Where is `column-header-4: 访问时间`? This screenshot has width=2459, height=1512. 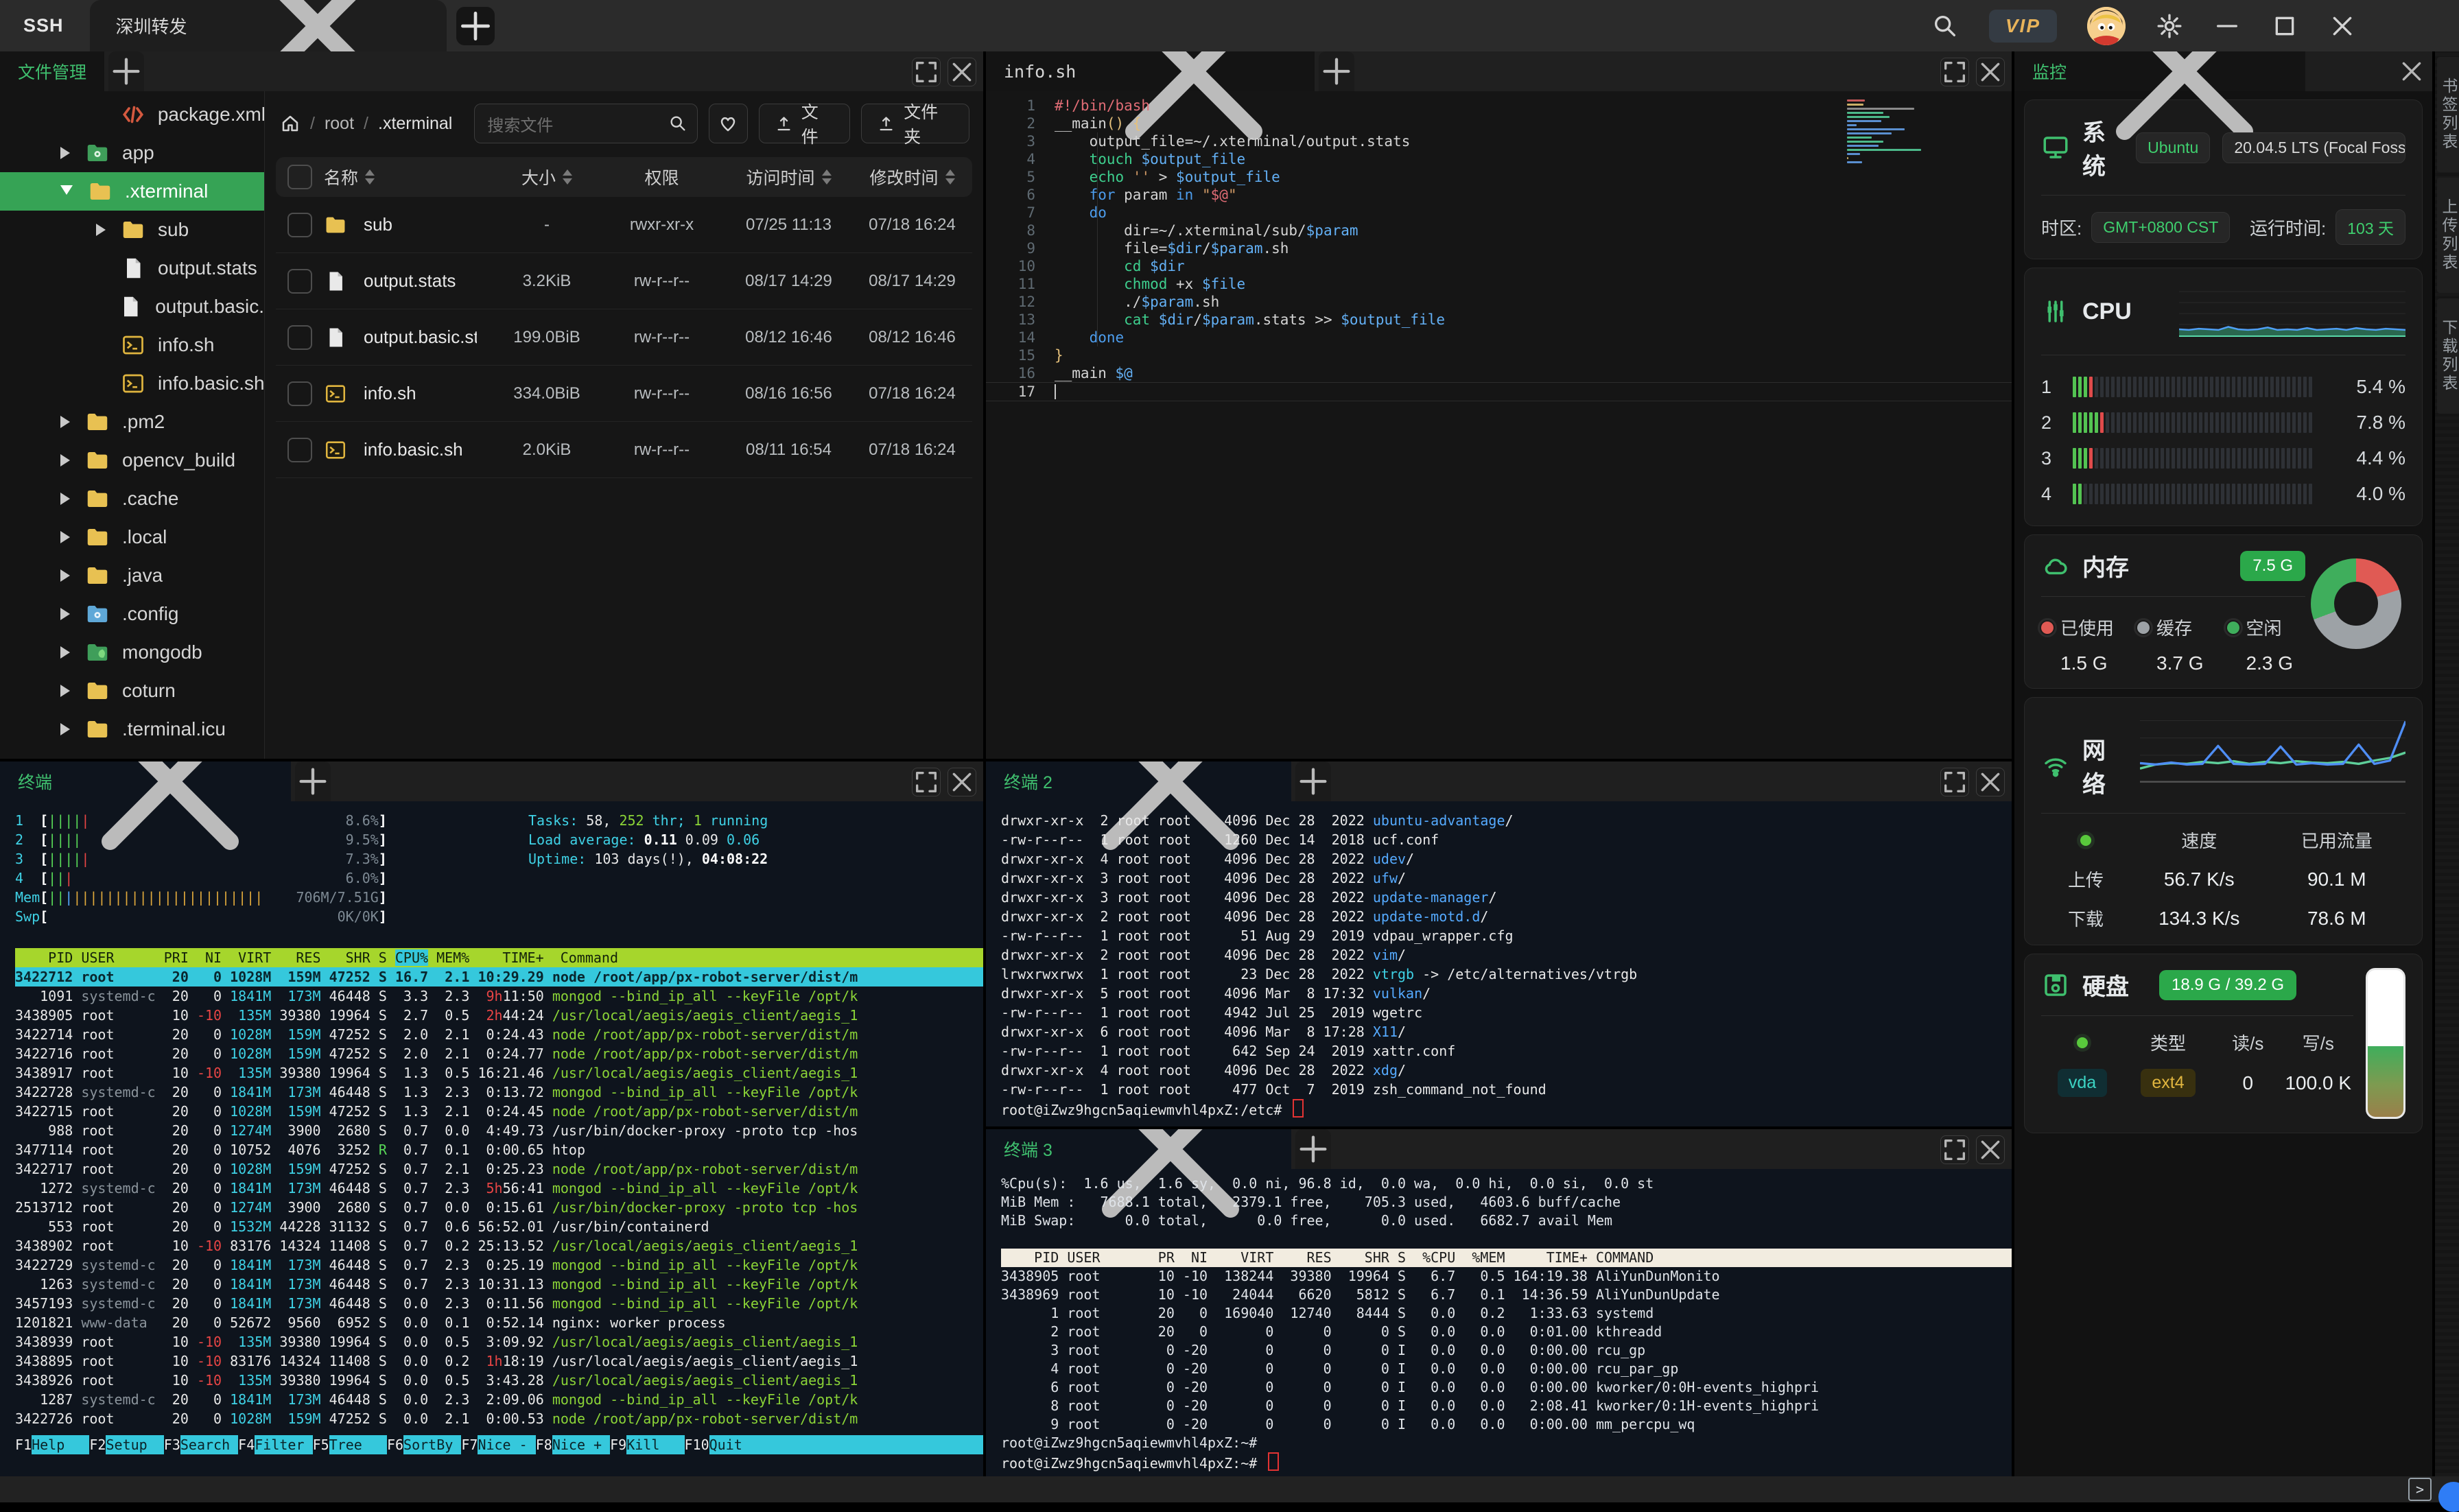
column-header-4: 访问时间 is located at coordinates (788, 177).